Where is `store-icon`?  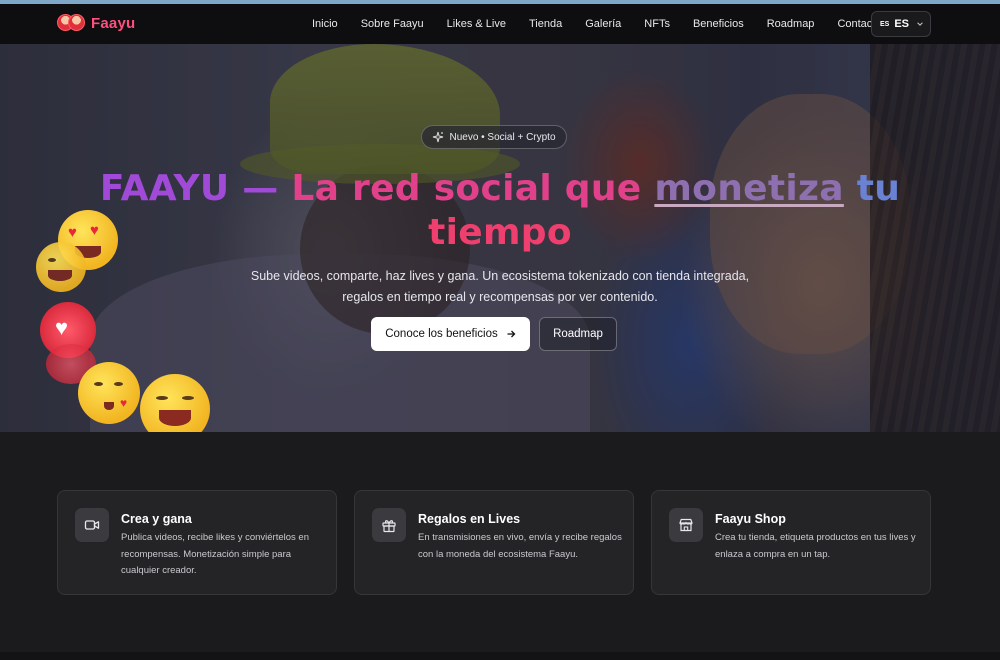 store-icon is located at coordinates (686, 525).